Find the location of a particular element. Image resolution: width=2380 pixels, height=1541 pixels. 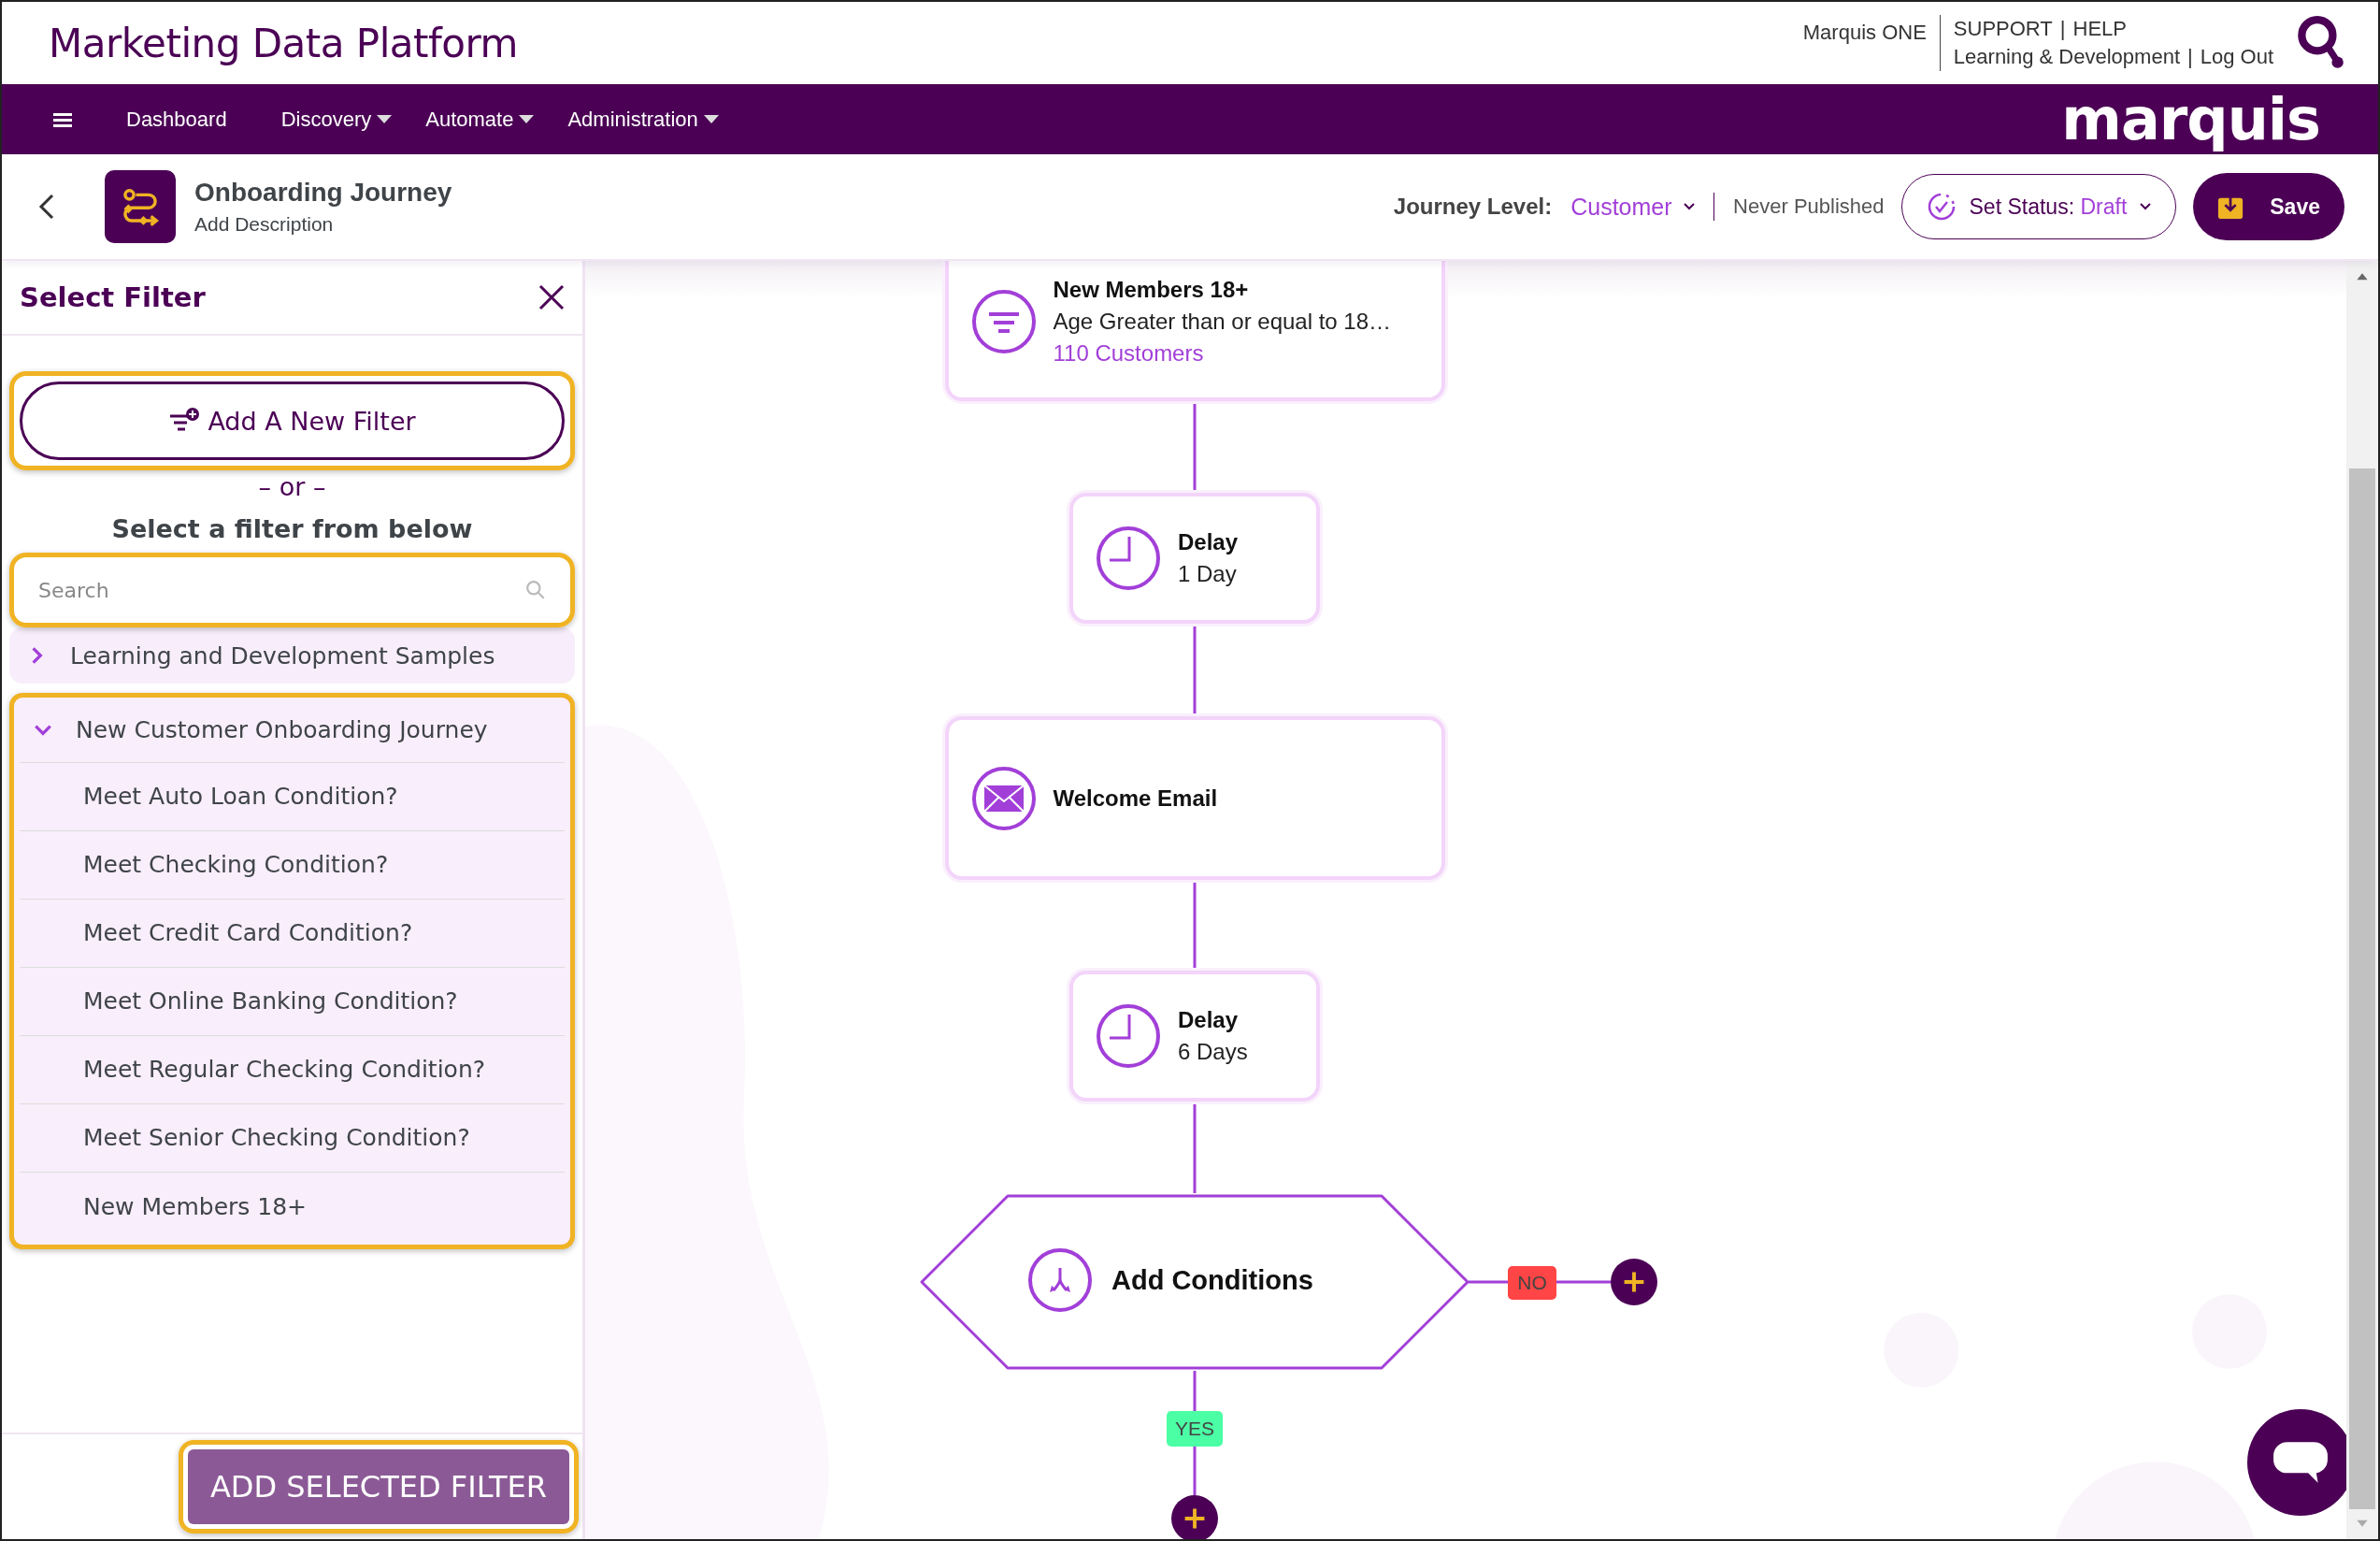

journey-title: Onboarding Journey is located at coordinates (323, 193).